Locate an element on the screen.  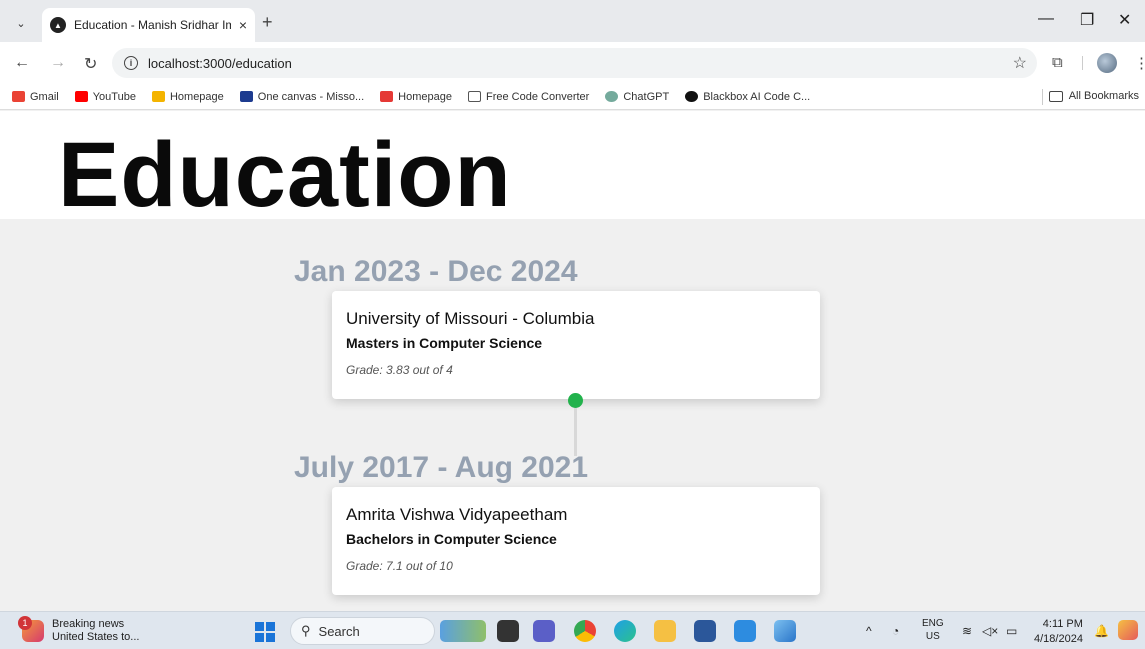
blackbox-icon is located at coordinates (692, 96).